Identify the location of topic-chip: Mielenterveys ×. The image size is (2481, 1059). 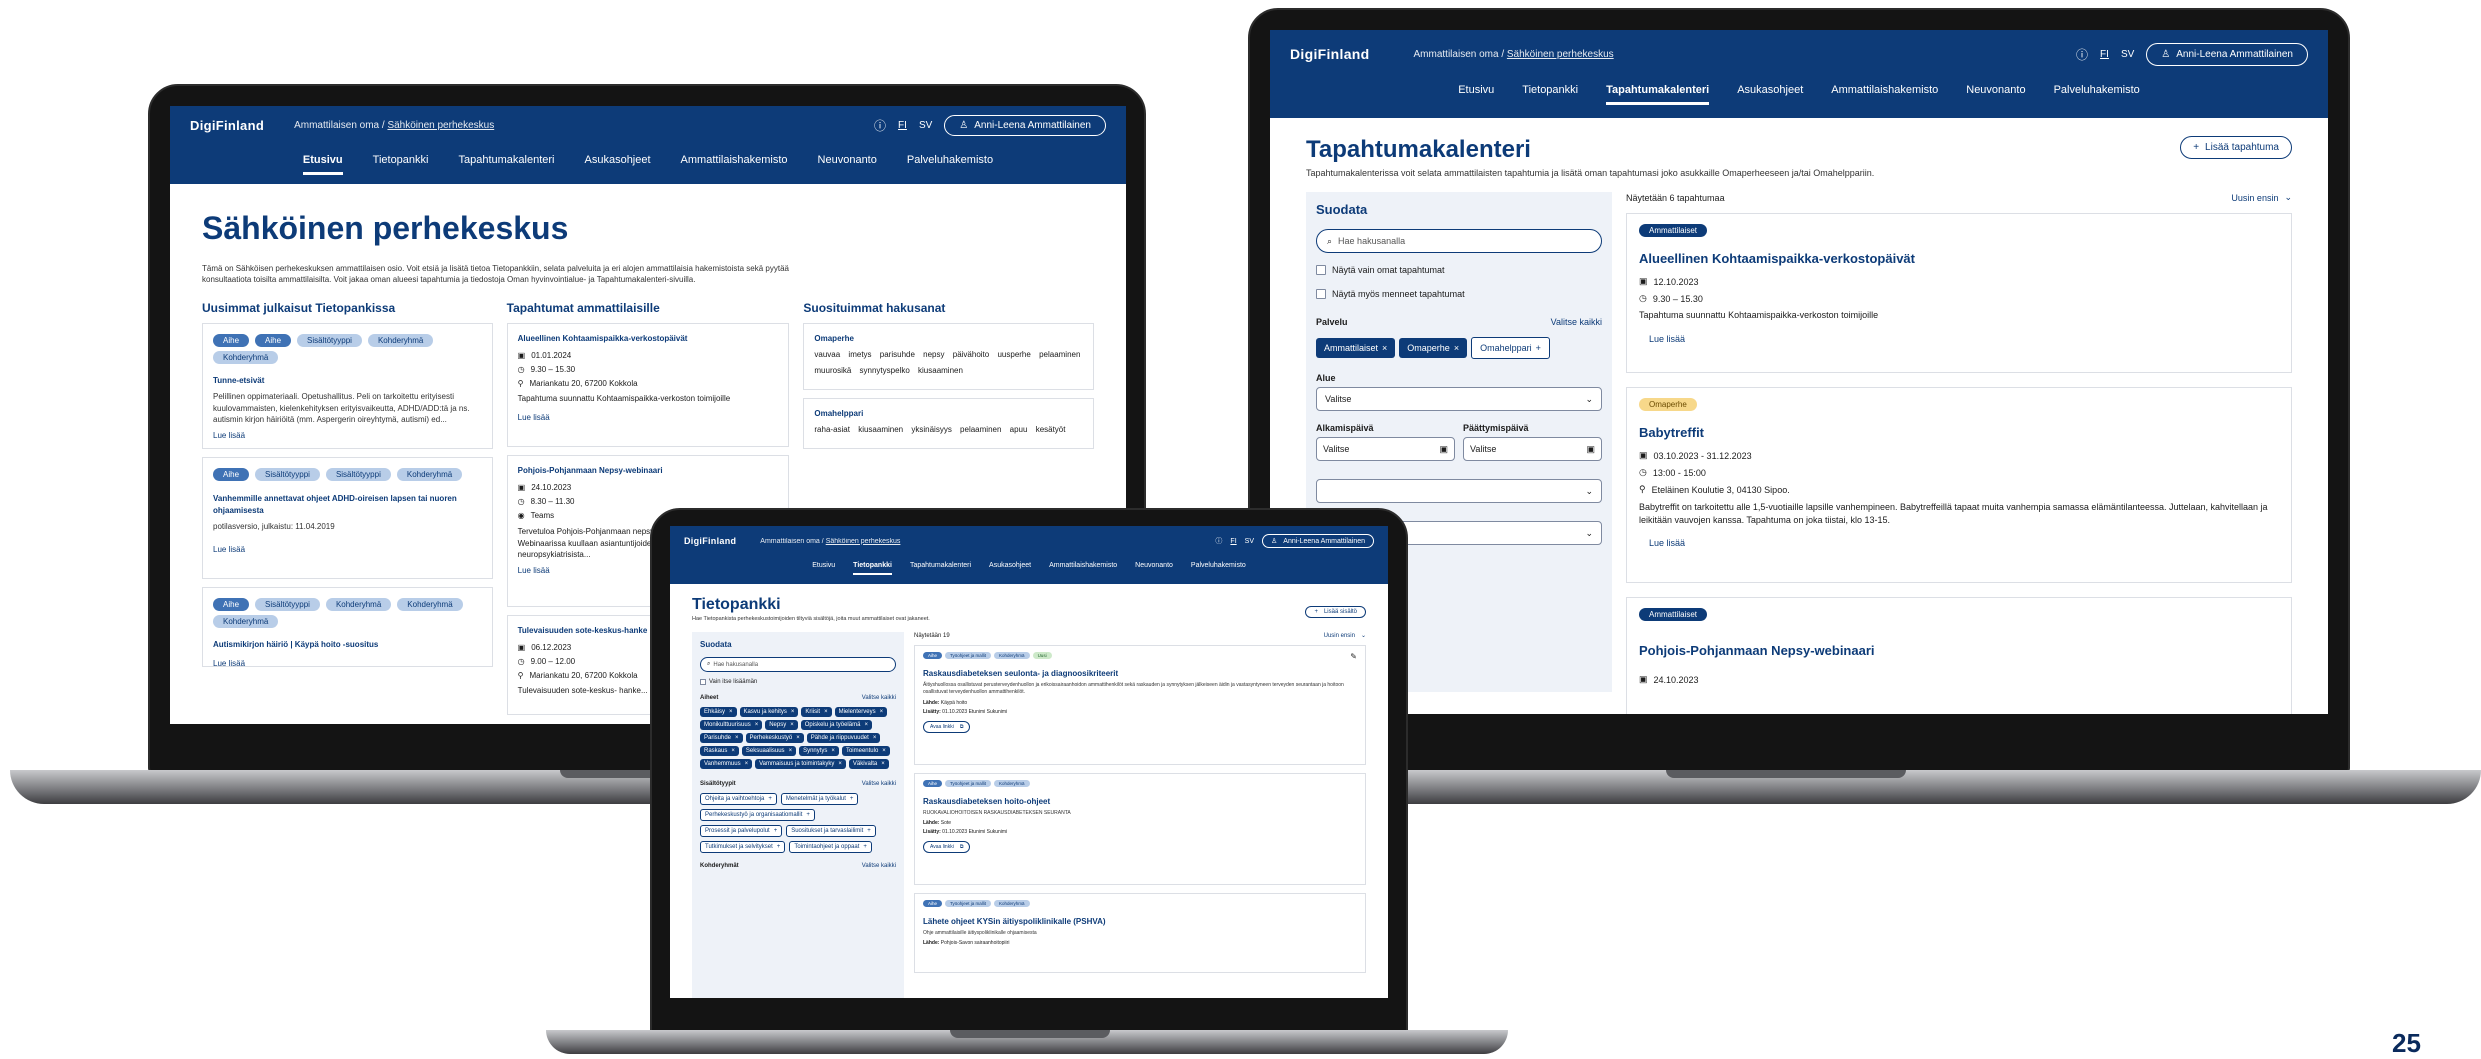
(861, 712).